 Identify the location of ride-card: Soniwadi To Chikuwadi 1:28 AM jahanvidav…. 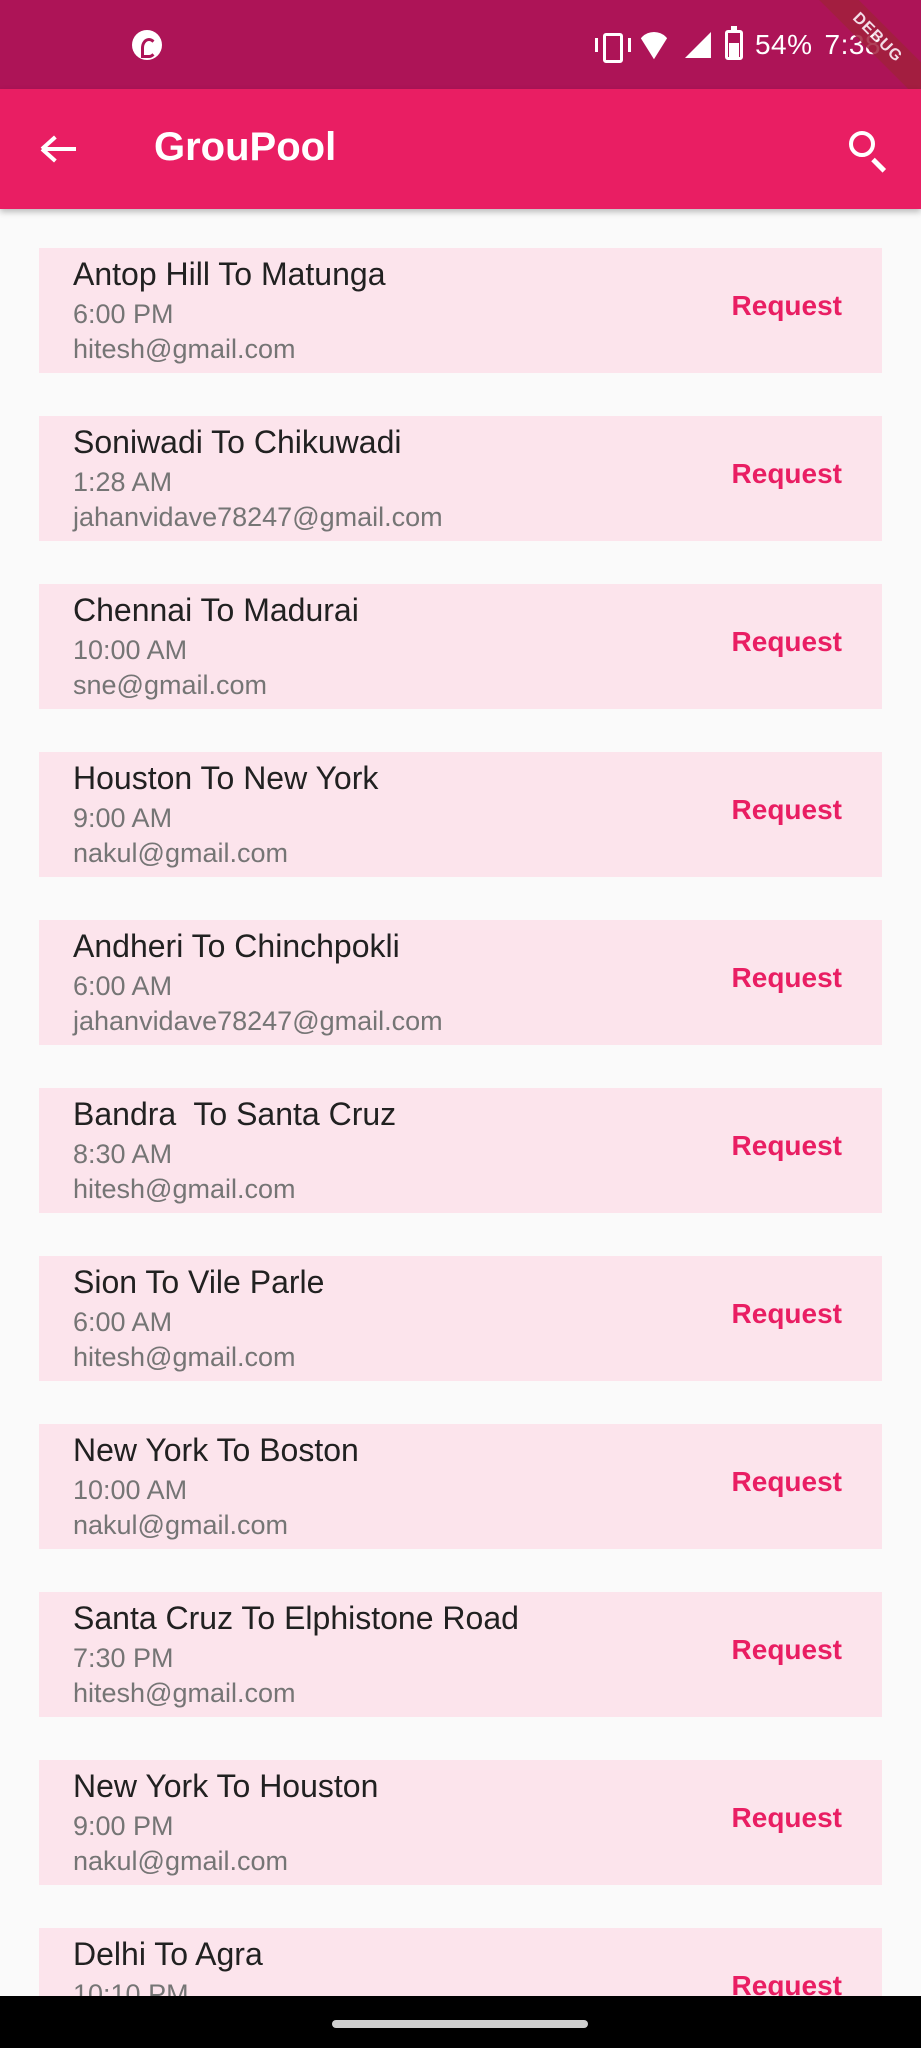
(460, 478).